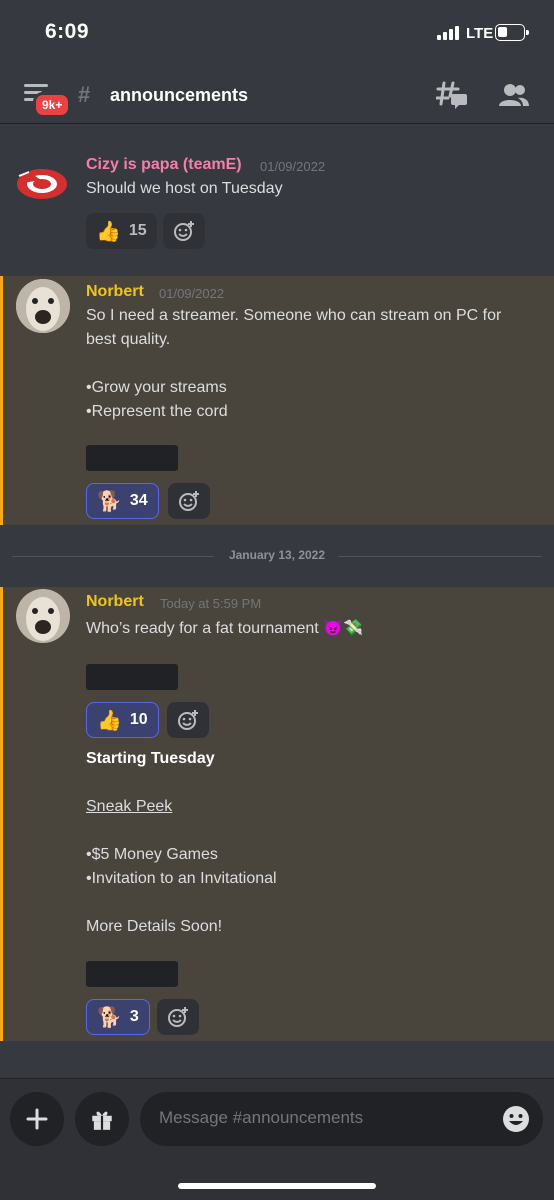  I want to click on message-text: Who’s ready for a fat tournament 😈💸, so click(224, 628).